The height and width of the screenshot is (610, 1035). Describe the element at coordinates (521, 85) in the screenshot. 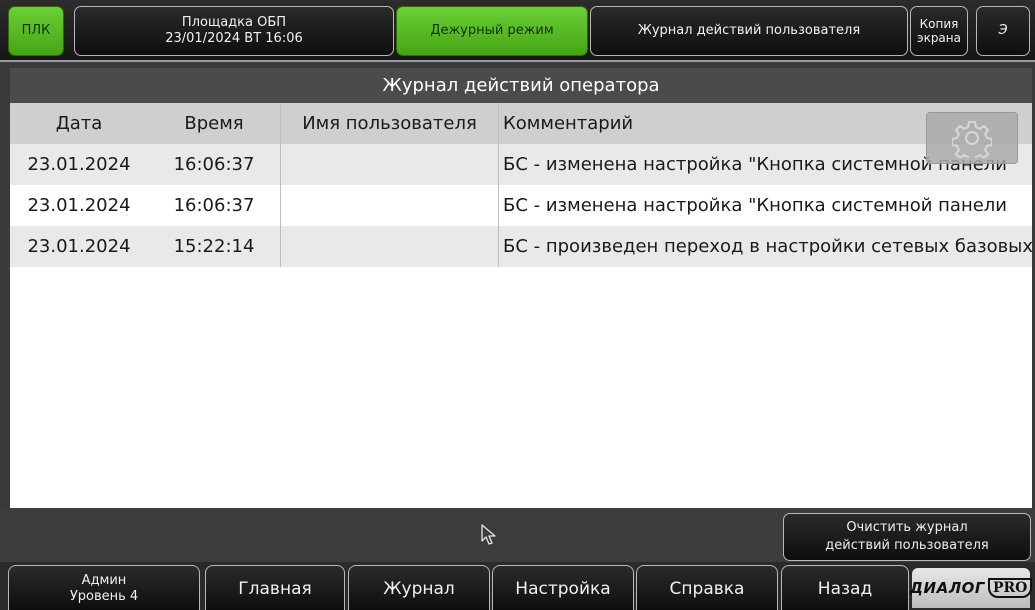

I see `journal-title: Журнал действий оператора` at that location.